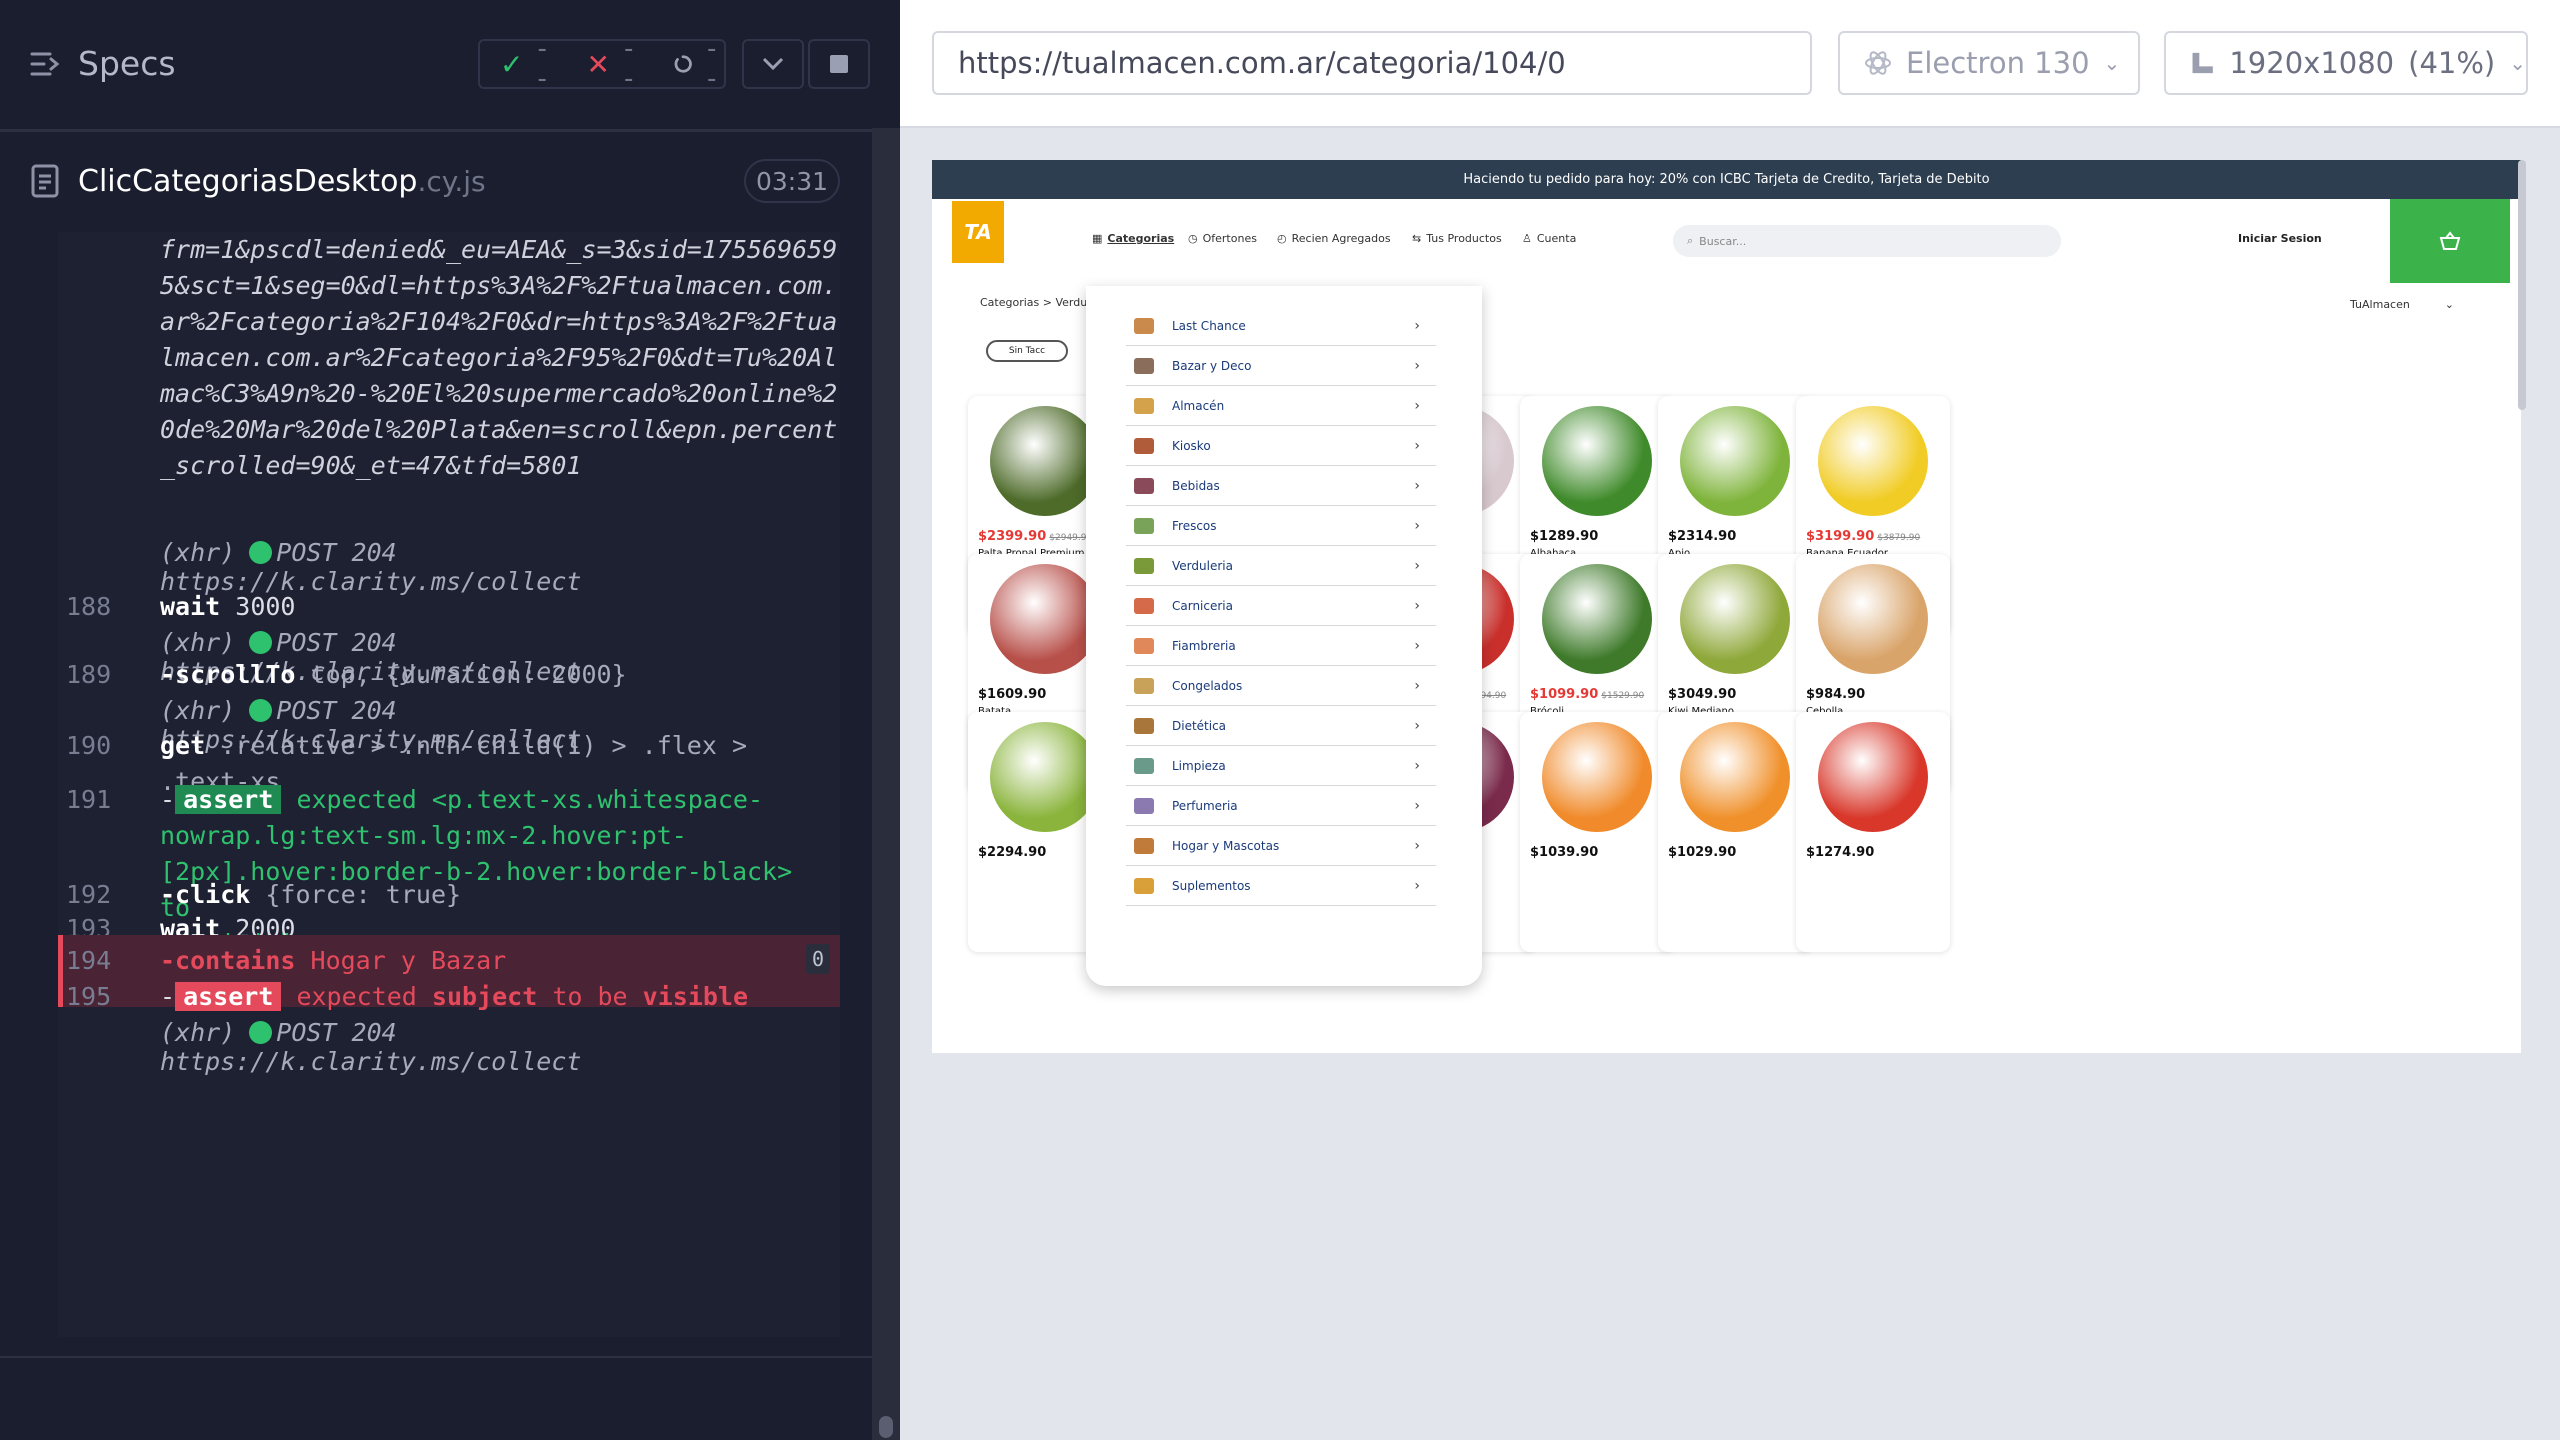 Image resolution: width=2560 pixels, height=1440 pixels. I want to click on cart-button, so click(2450, 241).